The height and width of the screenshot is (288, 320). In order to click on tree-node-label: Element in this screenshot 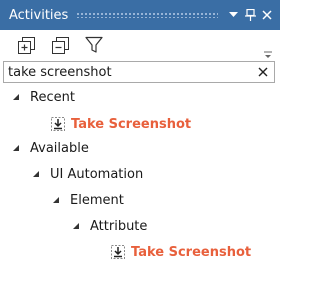, I will do `click(97, 200)`.